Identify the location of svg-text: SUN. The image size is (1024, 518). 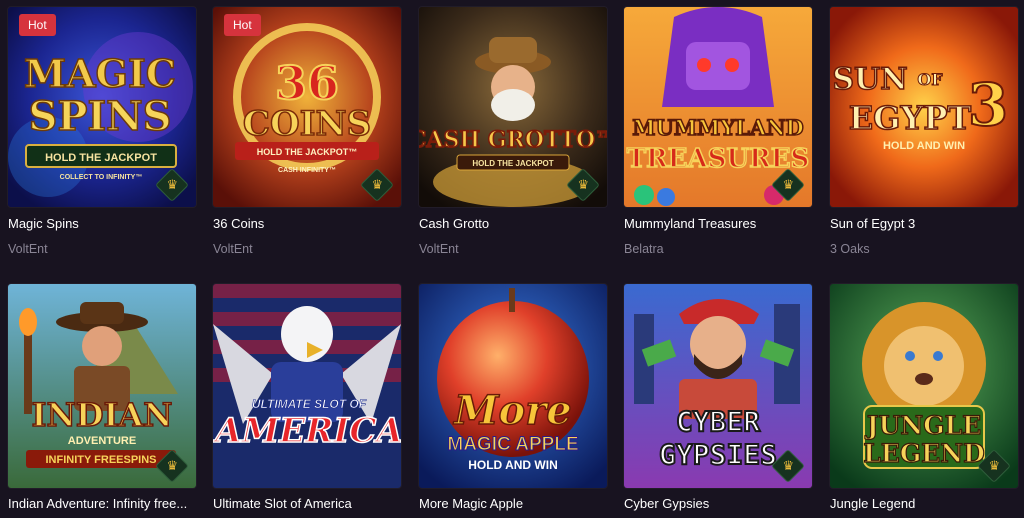
(869, 79).